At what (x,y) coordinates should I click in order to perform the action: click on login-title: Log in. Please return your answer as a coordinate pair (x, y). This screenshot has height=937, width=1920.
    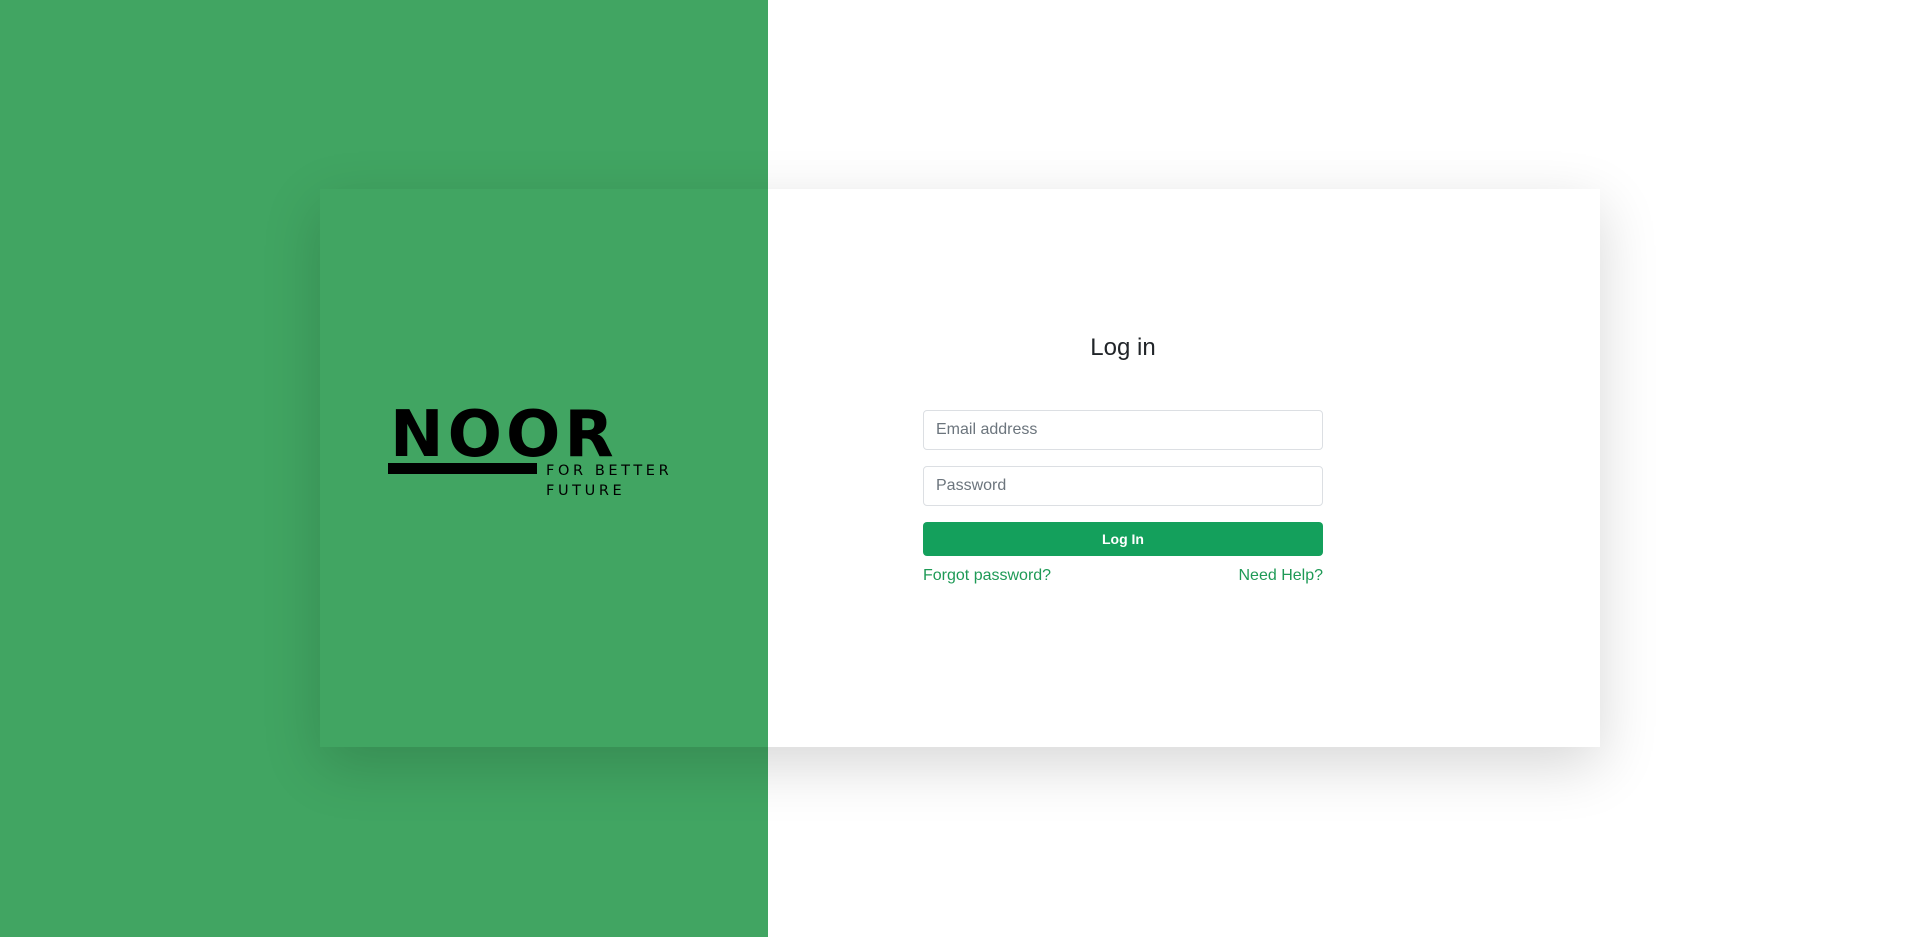
    Looking at the image, I should click on (1123, 347).